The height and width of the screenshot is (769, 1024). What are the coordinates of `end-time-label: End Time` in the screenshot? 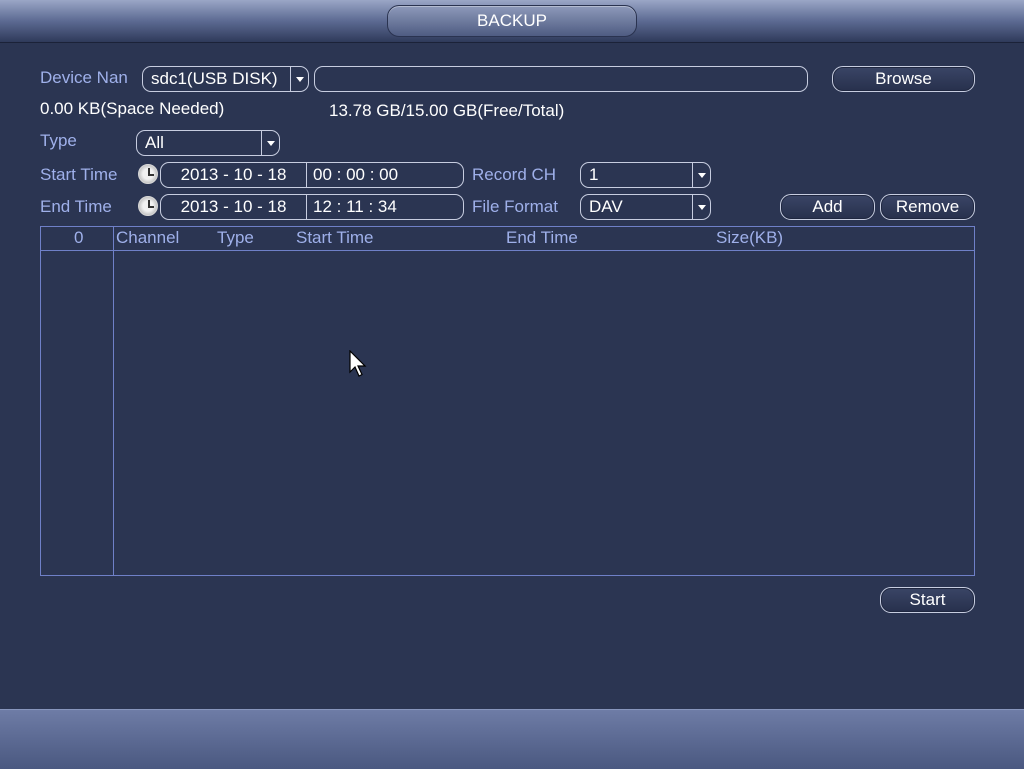 It's located at (76, 206).